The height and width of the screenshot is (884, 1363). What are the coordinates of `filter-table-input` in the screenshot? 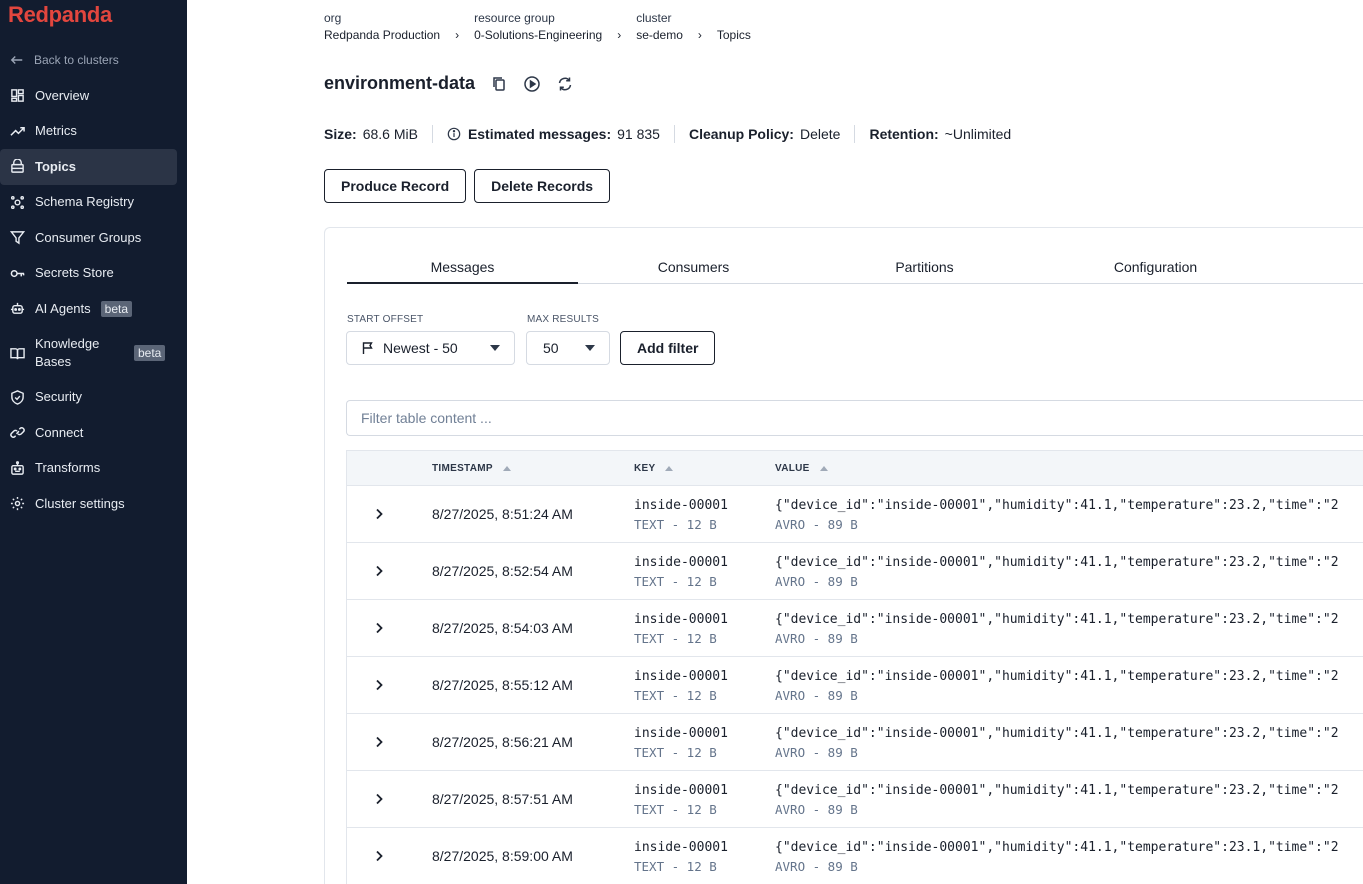 It's located at (854, 418).